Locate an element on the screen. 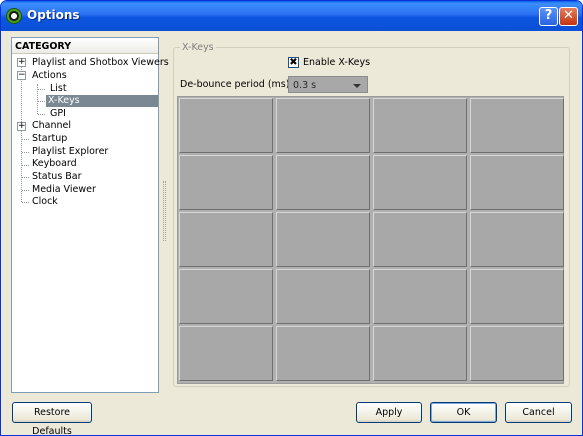  tree-item-list: List is located at coordinates (58, 89).